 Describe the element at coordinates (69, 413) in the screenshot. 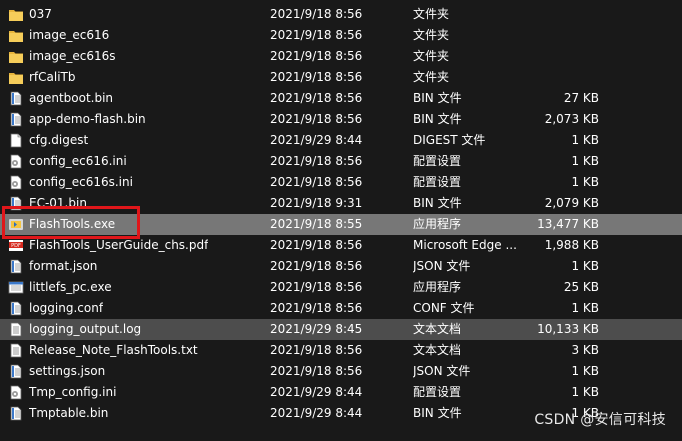

I see `file-name: Tmptable.bin` at that location.